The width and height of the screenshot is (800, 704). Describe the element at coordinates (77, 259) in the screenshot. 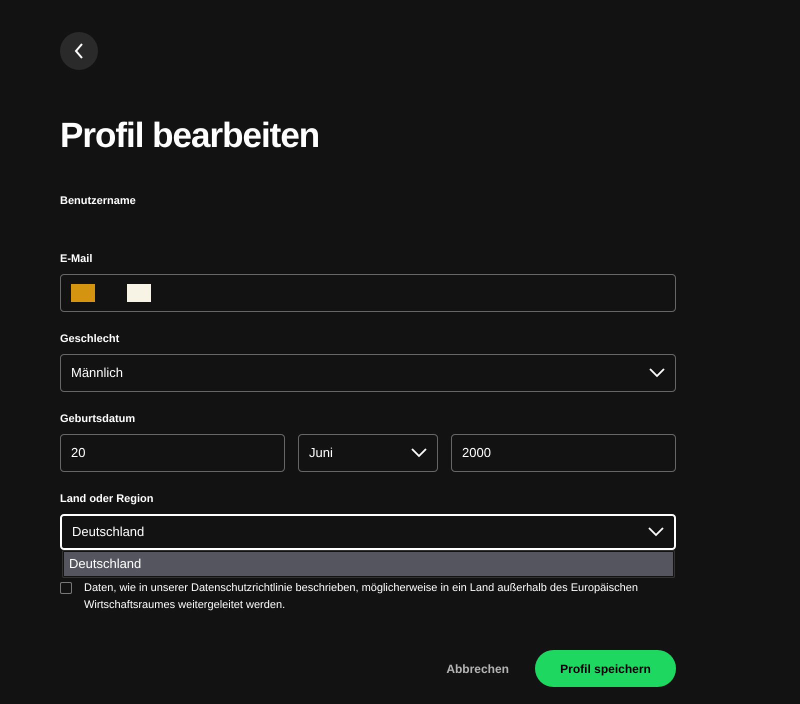

I see `field-label: E-Mail` at that location.